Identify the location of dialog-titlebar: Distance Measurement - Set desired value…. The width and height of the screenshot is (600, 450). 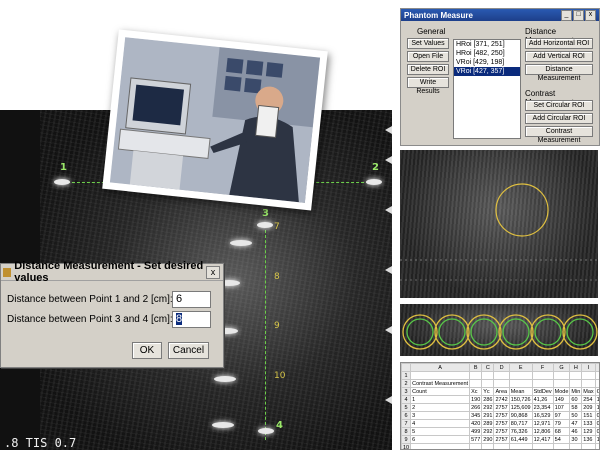
(112, 272).